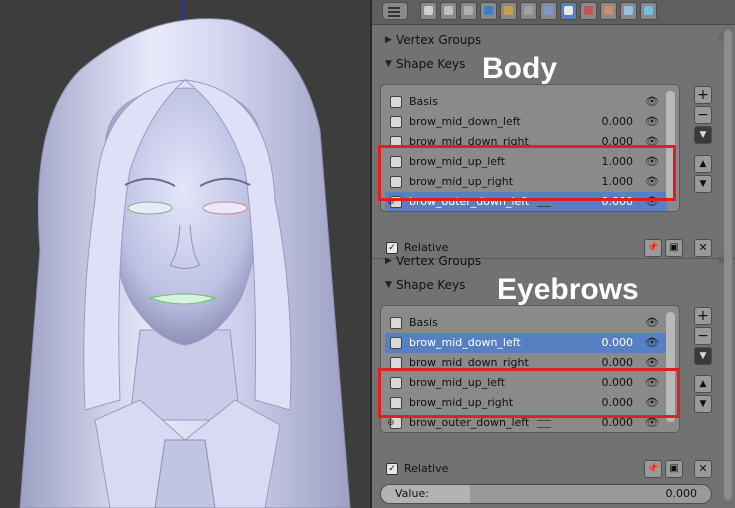  I want to click on render-icon, so click(428, 11).